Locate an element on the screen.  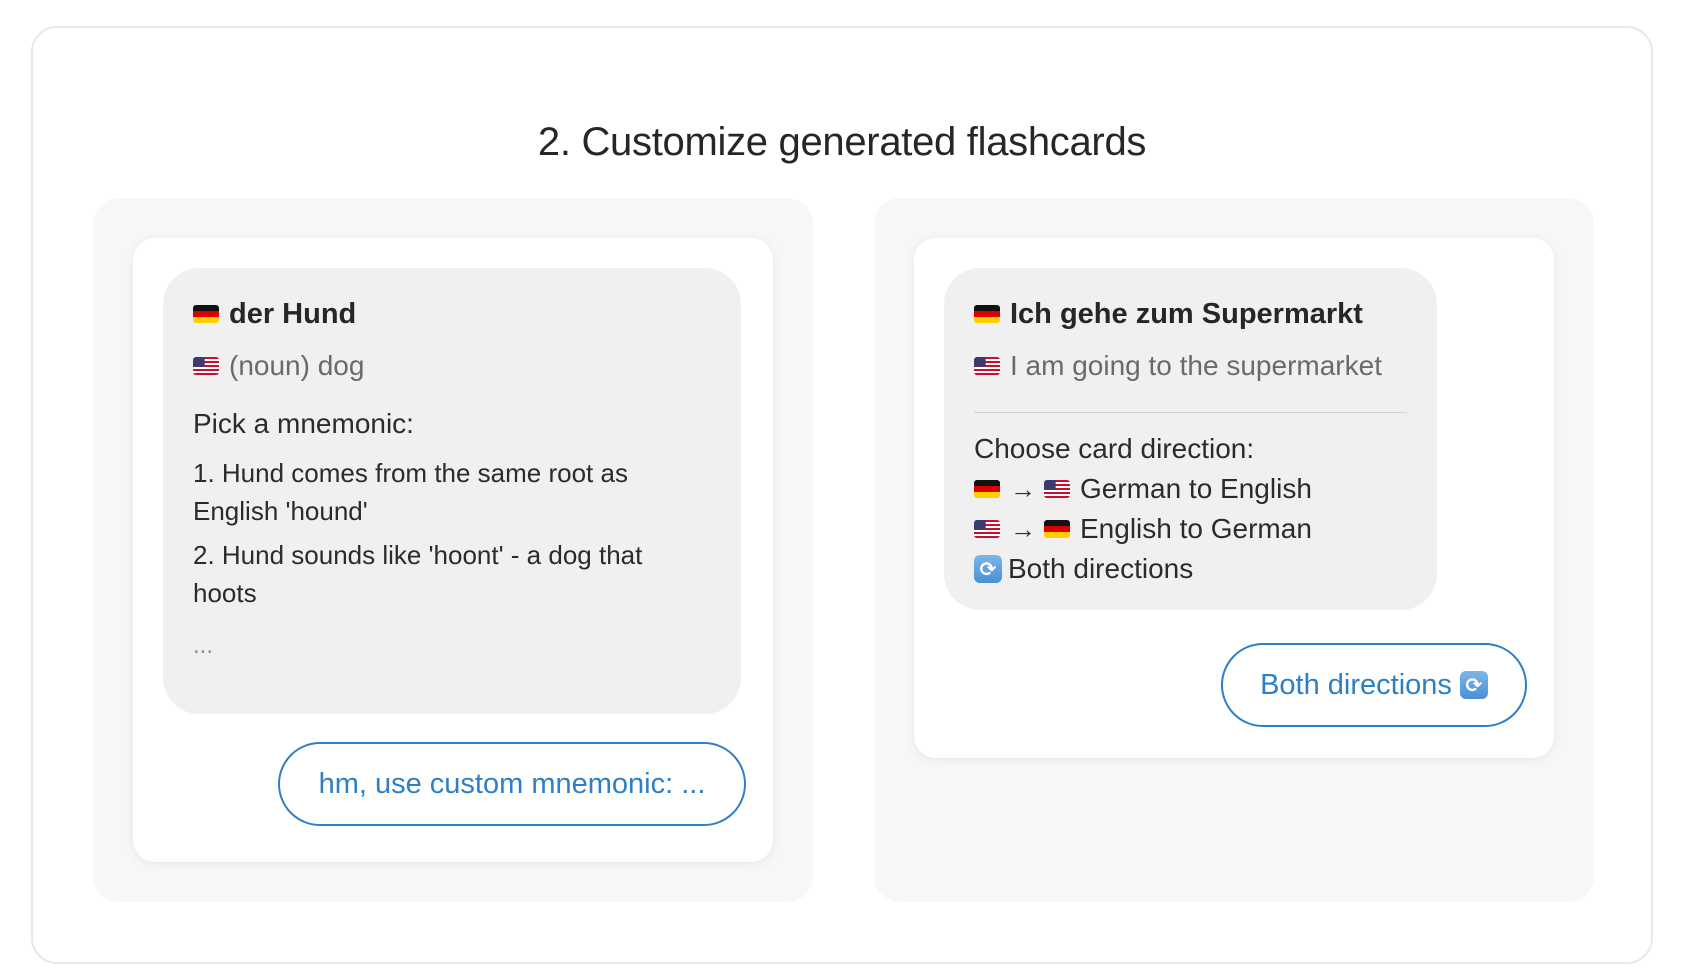
section-title: 2. Customize generated flashcards is located at coordinates (842, 142).